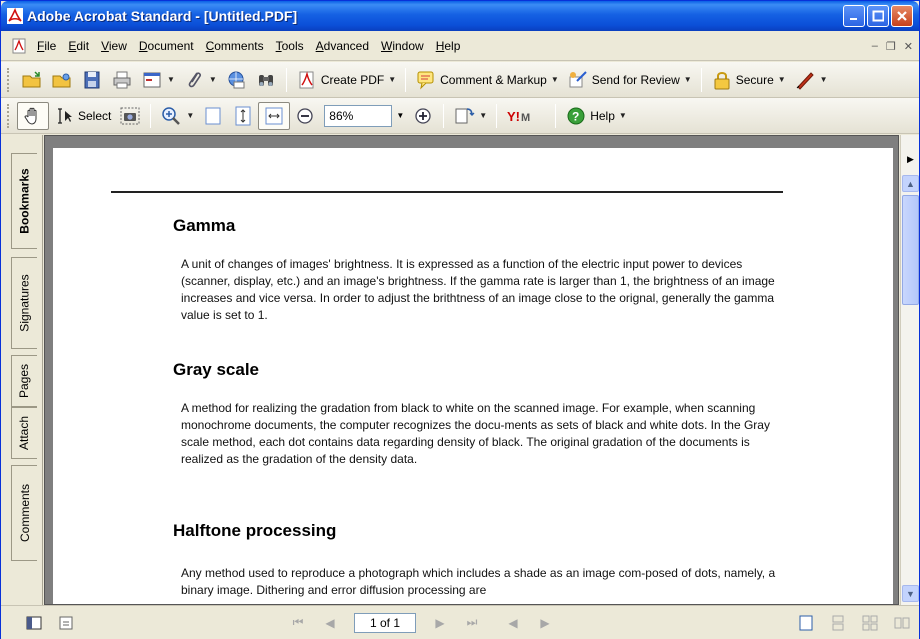 The image size is (920, 639). I want to click on facing-layout-button, so click(870, 623).